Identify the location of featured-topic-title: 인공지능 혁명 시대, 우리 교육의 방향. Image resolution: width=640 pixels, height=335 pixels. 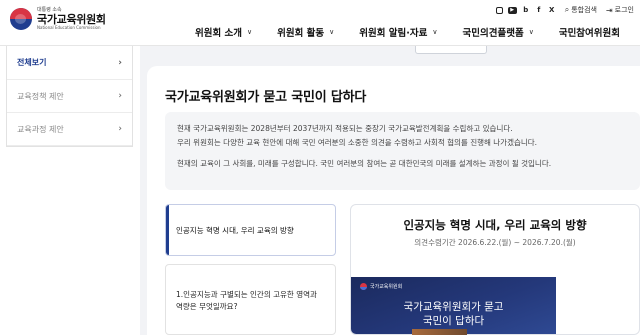
(495, 225).